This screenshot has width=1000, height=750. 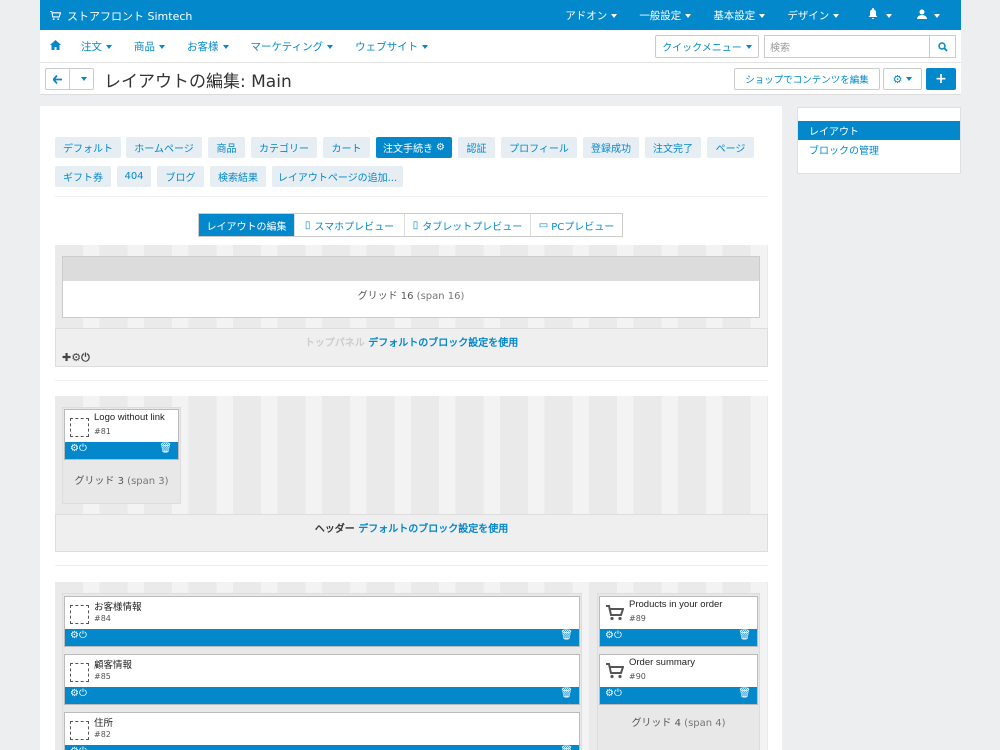 I want to click on tab-checkout: 注文手続き ⚙, so click(x=414, y=147).